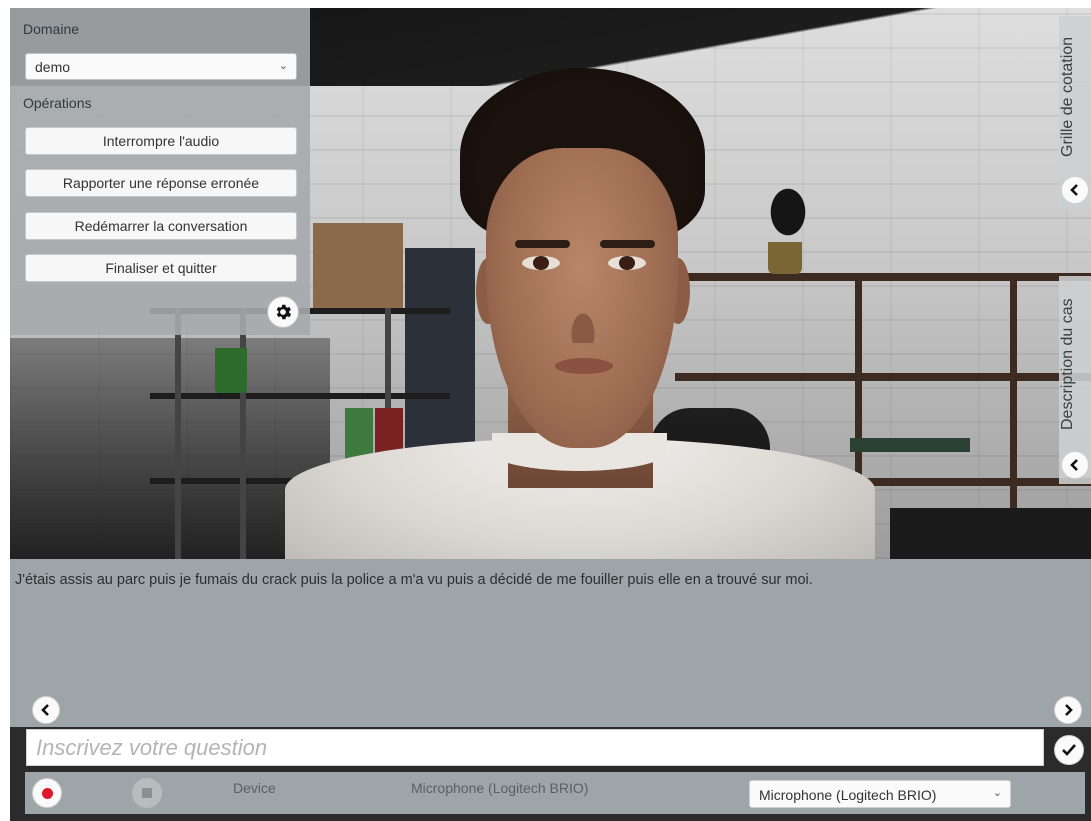 This screenshot has width=1091, height=821. What do you see at coordinates (53, 67) in the screenshot?
I see `domain-dropdown-value: demo` at bounding box center [53, 67].